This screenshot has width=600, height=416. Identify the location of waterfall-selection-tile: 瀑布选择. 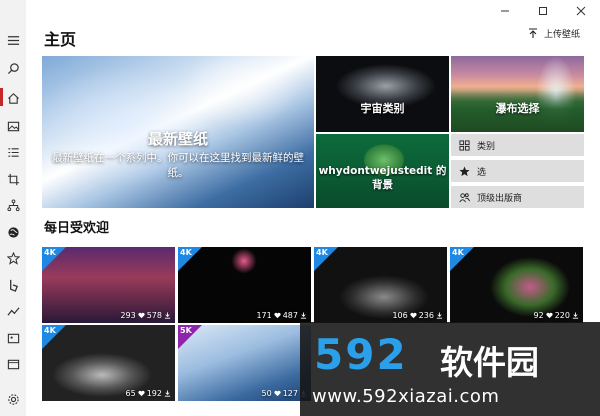
(517, 94).